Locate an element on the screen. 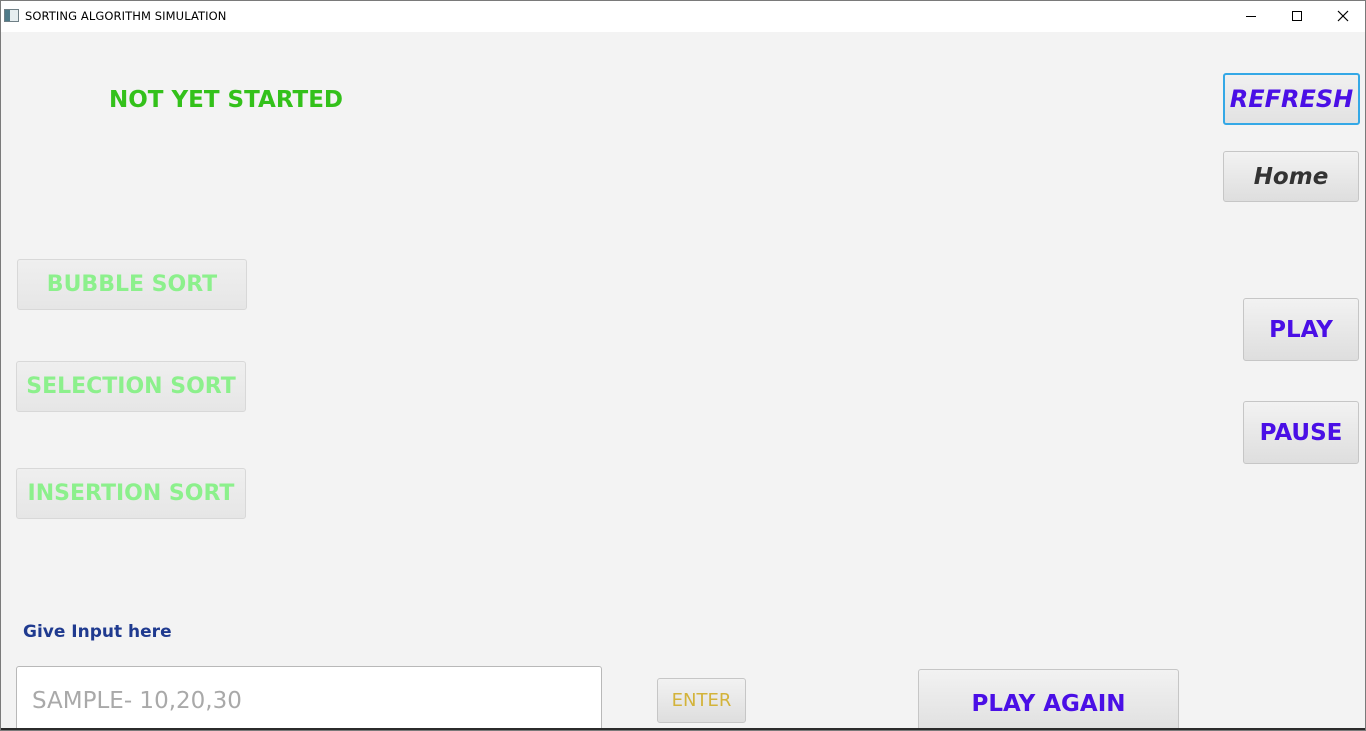  play-again-button: PLAY AGAIN is located at coordinates (1048, 699).